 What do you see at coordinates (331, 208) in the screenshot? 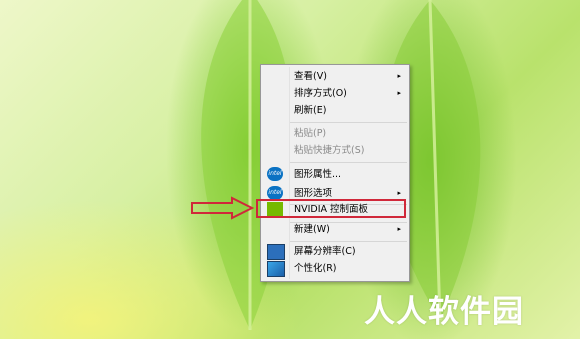
I see `nvidia-highlight-box` at bounding box center [331, 208].